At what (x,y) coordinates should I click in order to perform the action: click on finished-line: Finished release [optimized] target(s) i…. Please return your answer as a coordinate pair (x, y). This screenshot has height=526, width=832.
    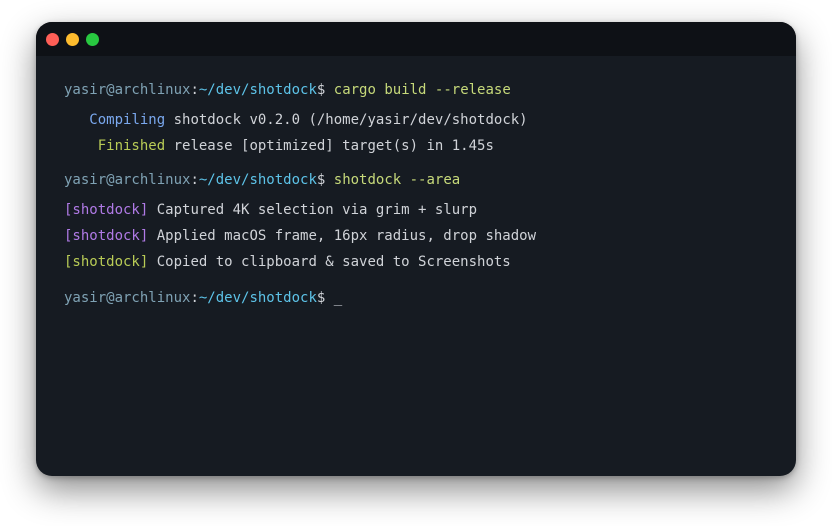
    Looking at the image, I should click on (279, 146).